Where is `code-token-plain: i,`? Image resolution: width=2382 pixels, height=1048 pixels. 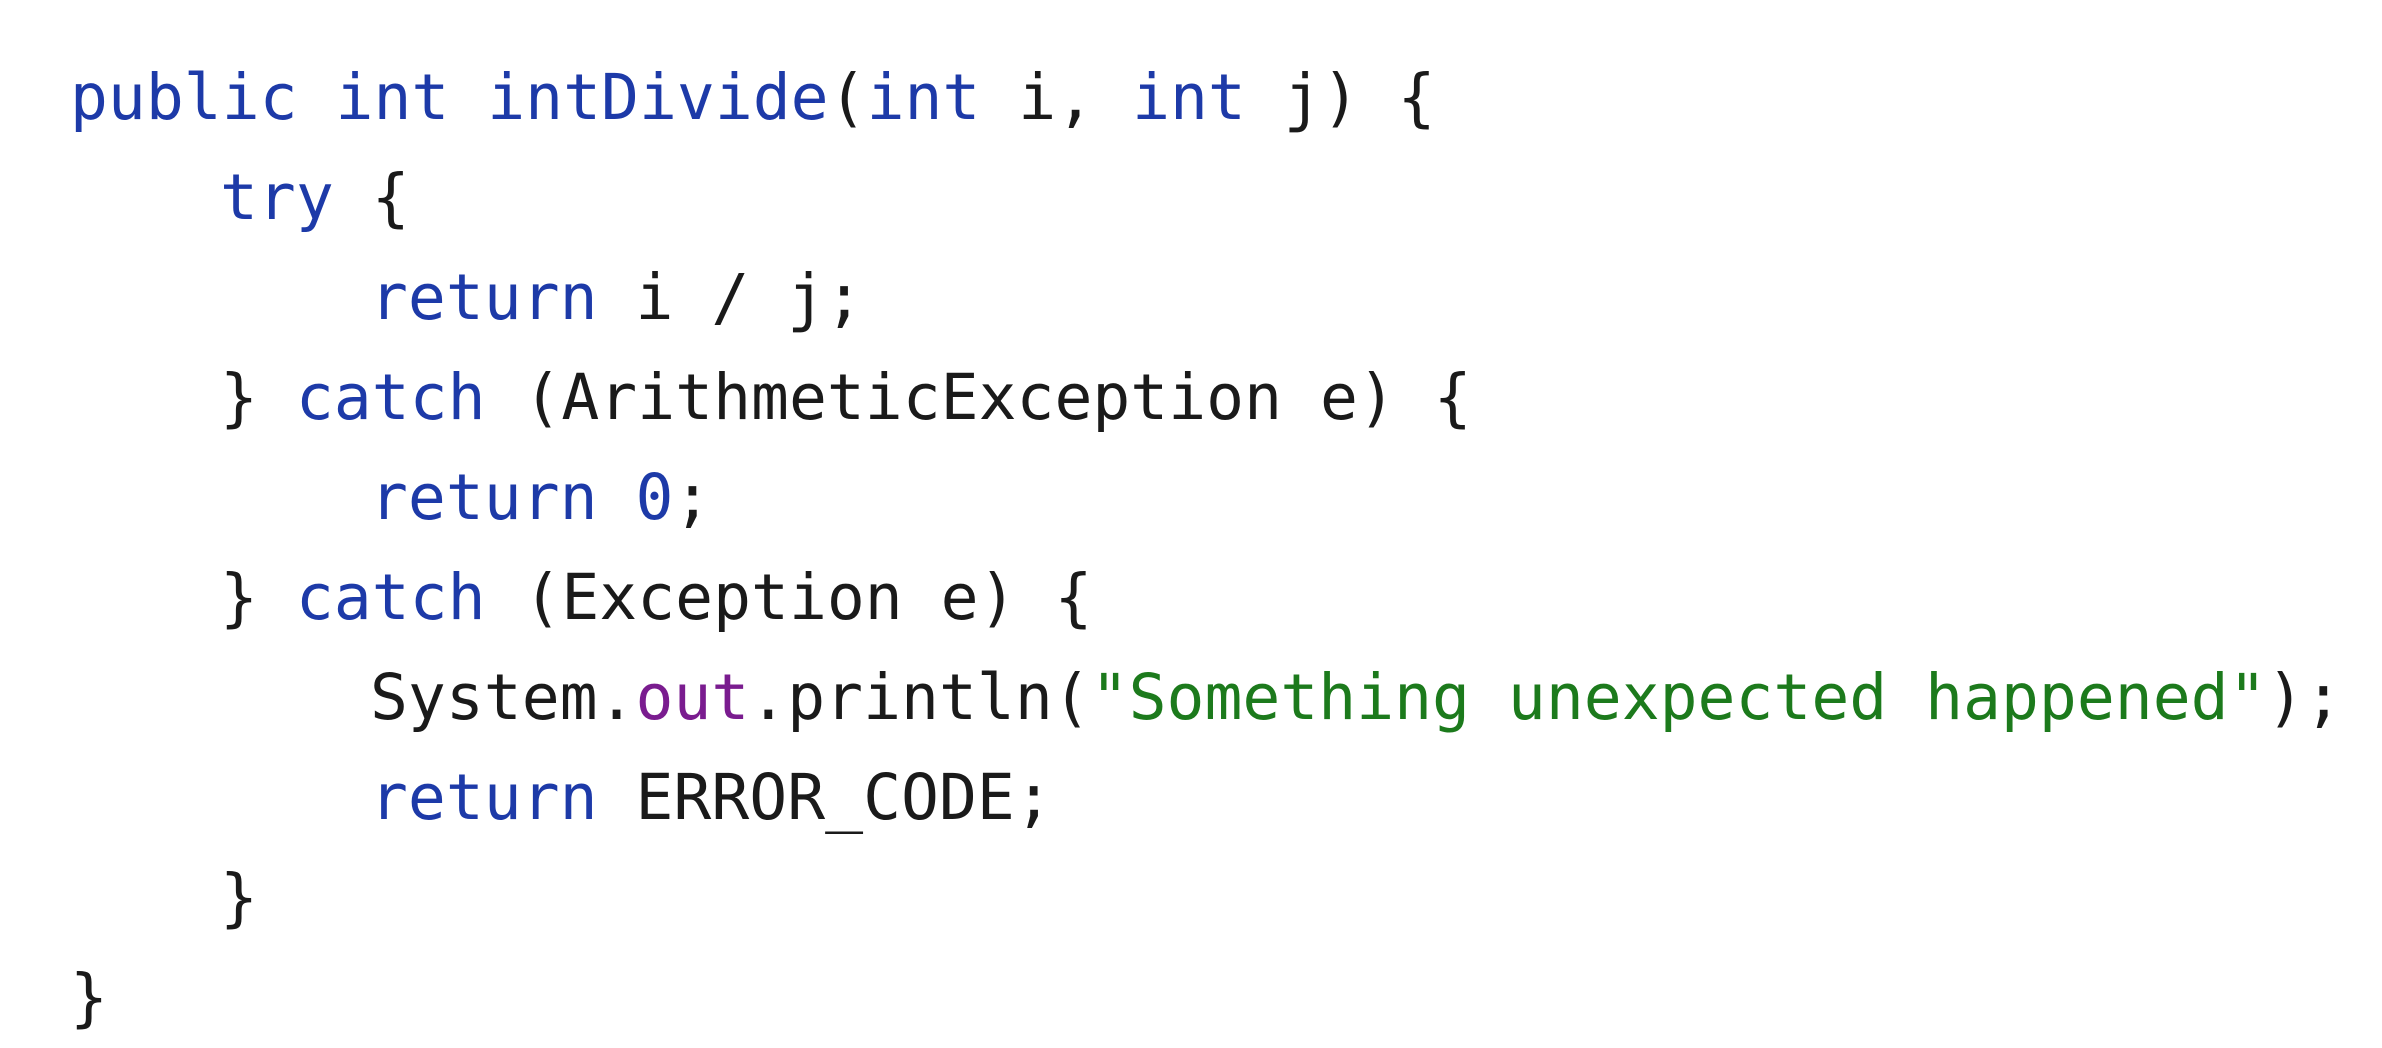 code-token-plain: i, is located at coordinates (1056, 97).